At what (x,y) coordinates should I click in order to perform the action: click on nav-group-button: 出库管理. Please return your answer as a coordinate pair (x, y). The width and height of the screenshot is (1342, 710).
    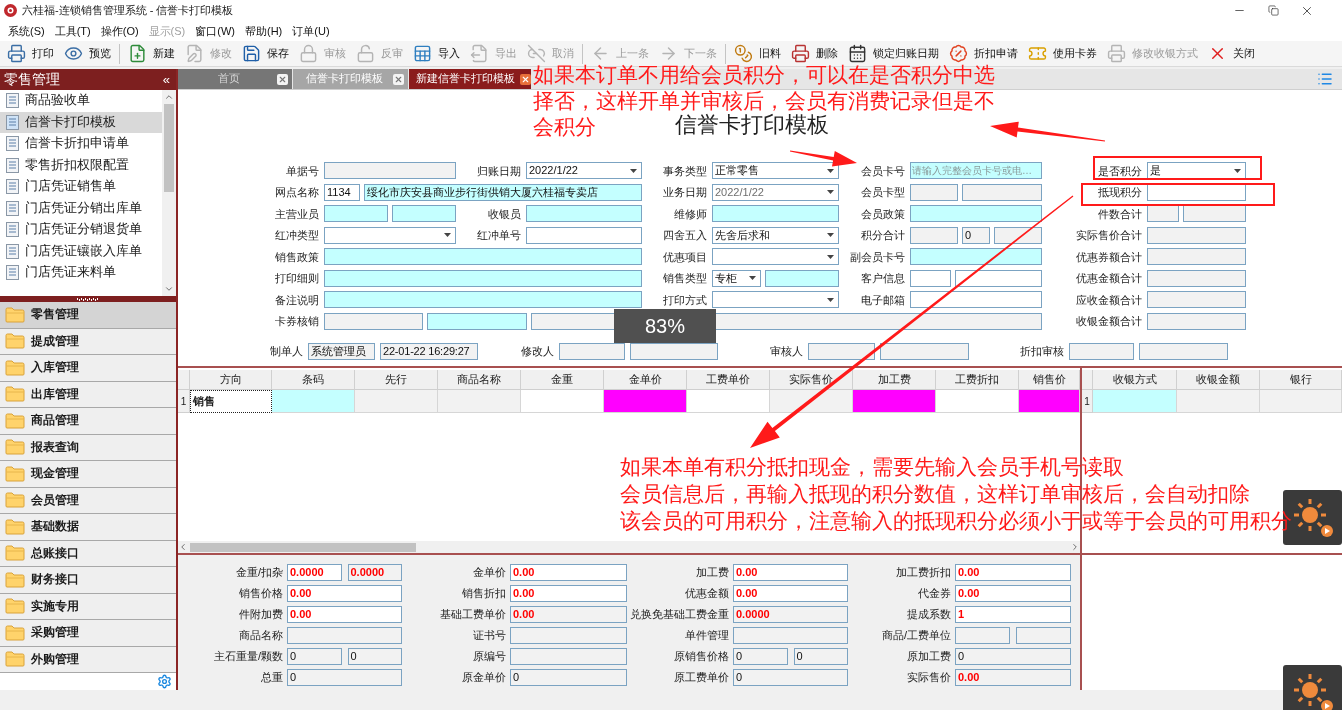
    Looking at the image, I should click on (88, 394).